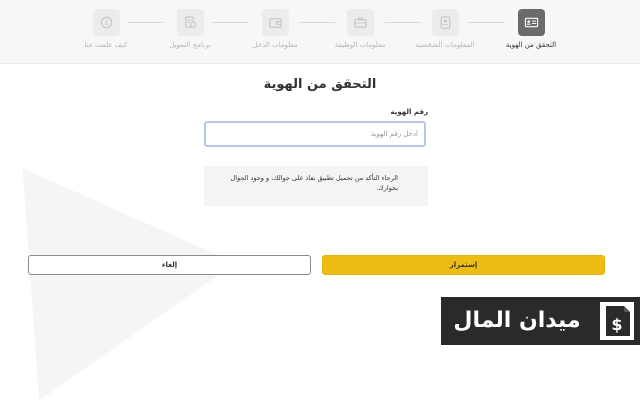 Image resolution: width=640 pixels, height=401 pixels. What do you see at coordinates (360, 22) in the screenshot?
I see `briefcase-icon` at bounding box center [360, 22].